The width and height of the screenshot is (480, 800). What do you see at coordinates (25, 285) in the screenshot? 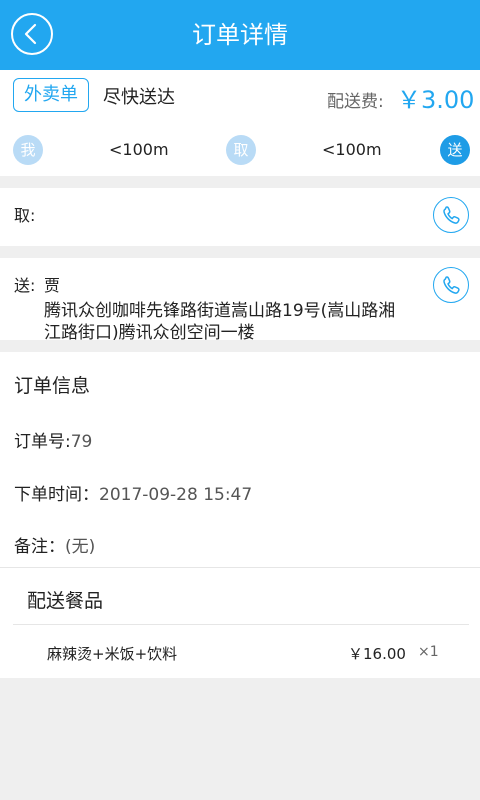
I see `delivery-label: 送:` at bounding box center [25, 285].